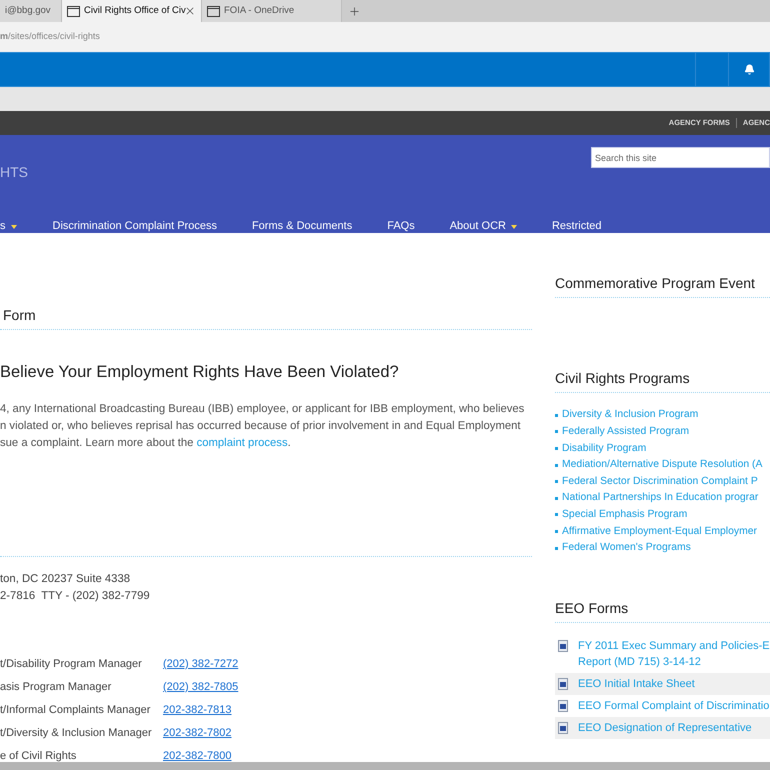 This screenshot has height=770, width=770. What do you see at coordinates (604, 448) in the screenshot?
I see `program-link: Disability Program` at bounding box center [604, 448].